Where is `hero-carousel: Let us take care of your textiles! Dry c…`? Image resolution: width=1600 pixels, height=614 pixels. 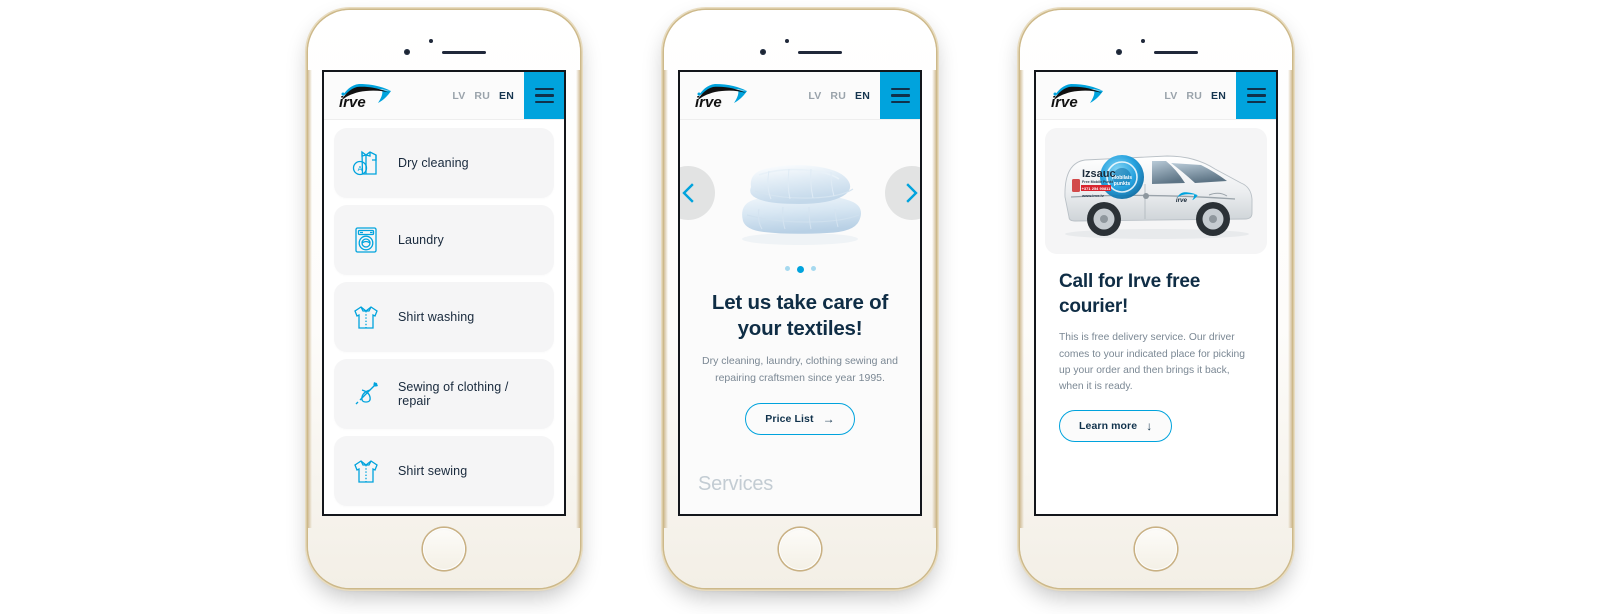 hero-carousel: Let us take care of your textiles! Dry c… is located at coordinates (800, 317).